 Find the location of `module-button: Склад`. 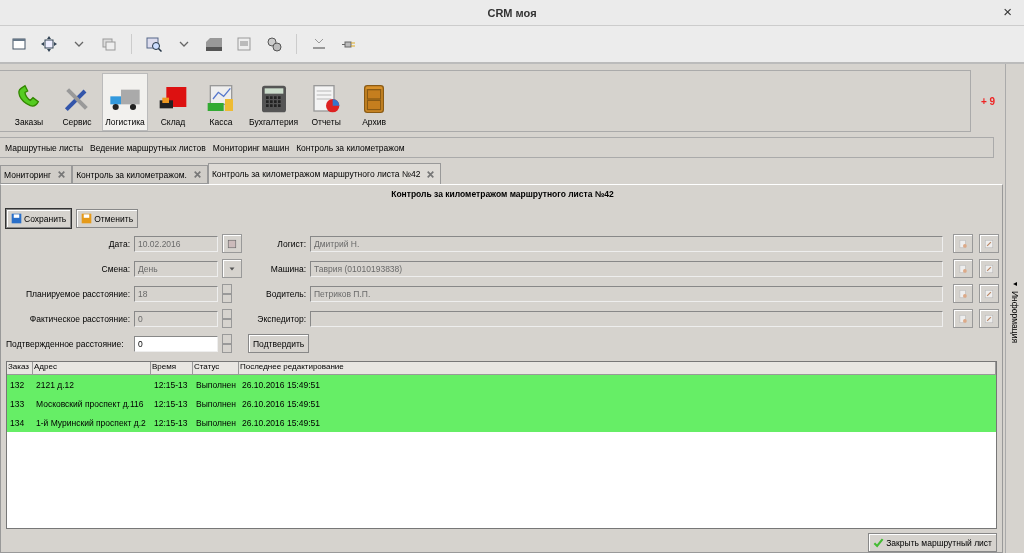

module-button: Склад is located at coordinates (173, 102).